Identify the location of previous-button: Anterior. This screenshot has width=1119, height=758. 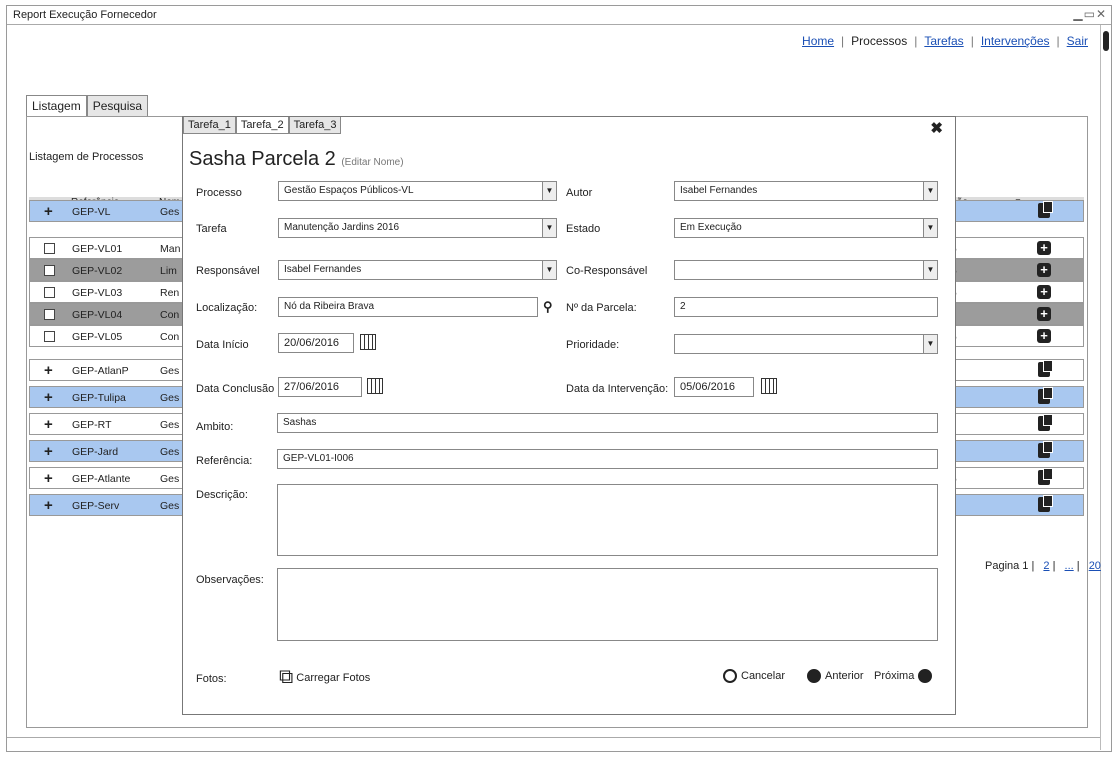
(835, 676).